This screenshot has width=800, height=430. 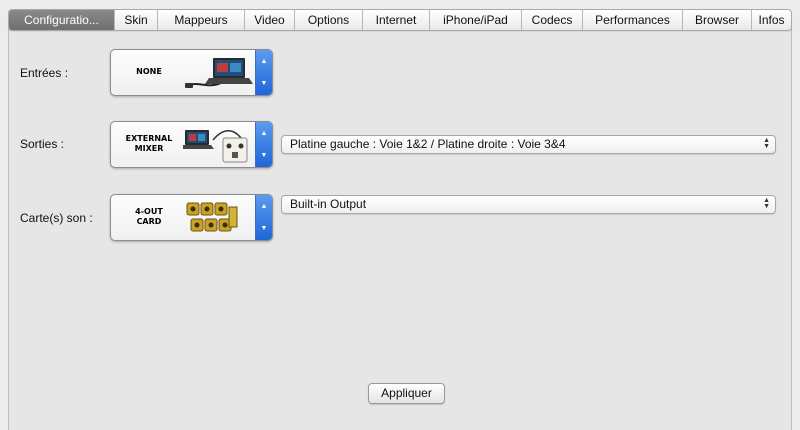 I want to click on tab-video: Video, so click(x=270, y=20).